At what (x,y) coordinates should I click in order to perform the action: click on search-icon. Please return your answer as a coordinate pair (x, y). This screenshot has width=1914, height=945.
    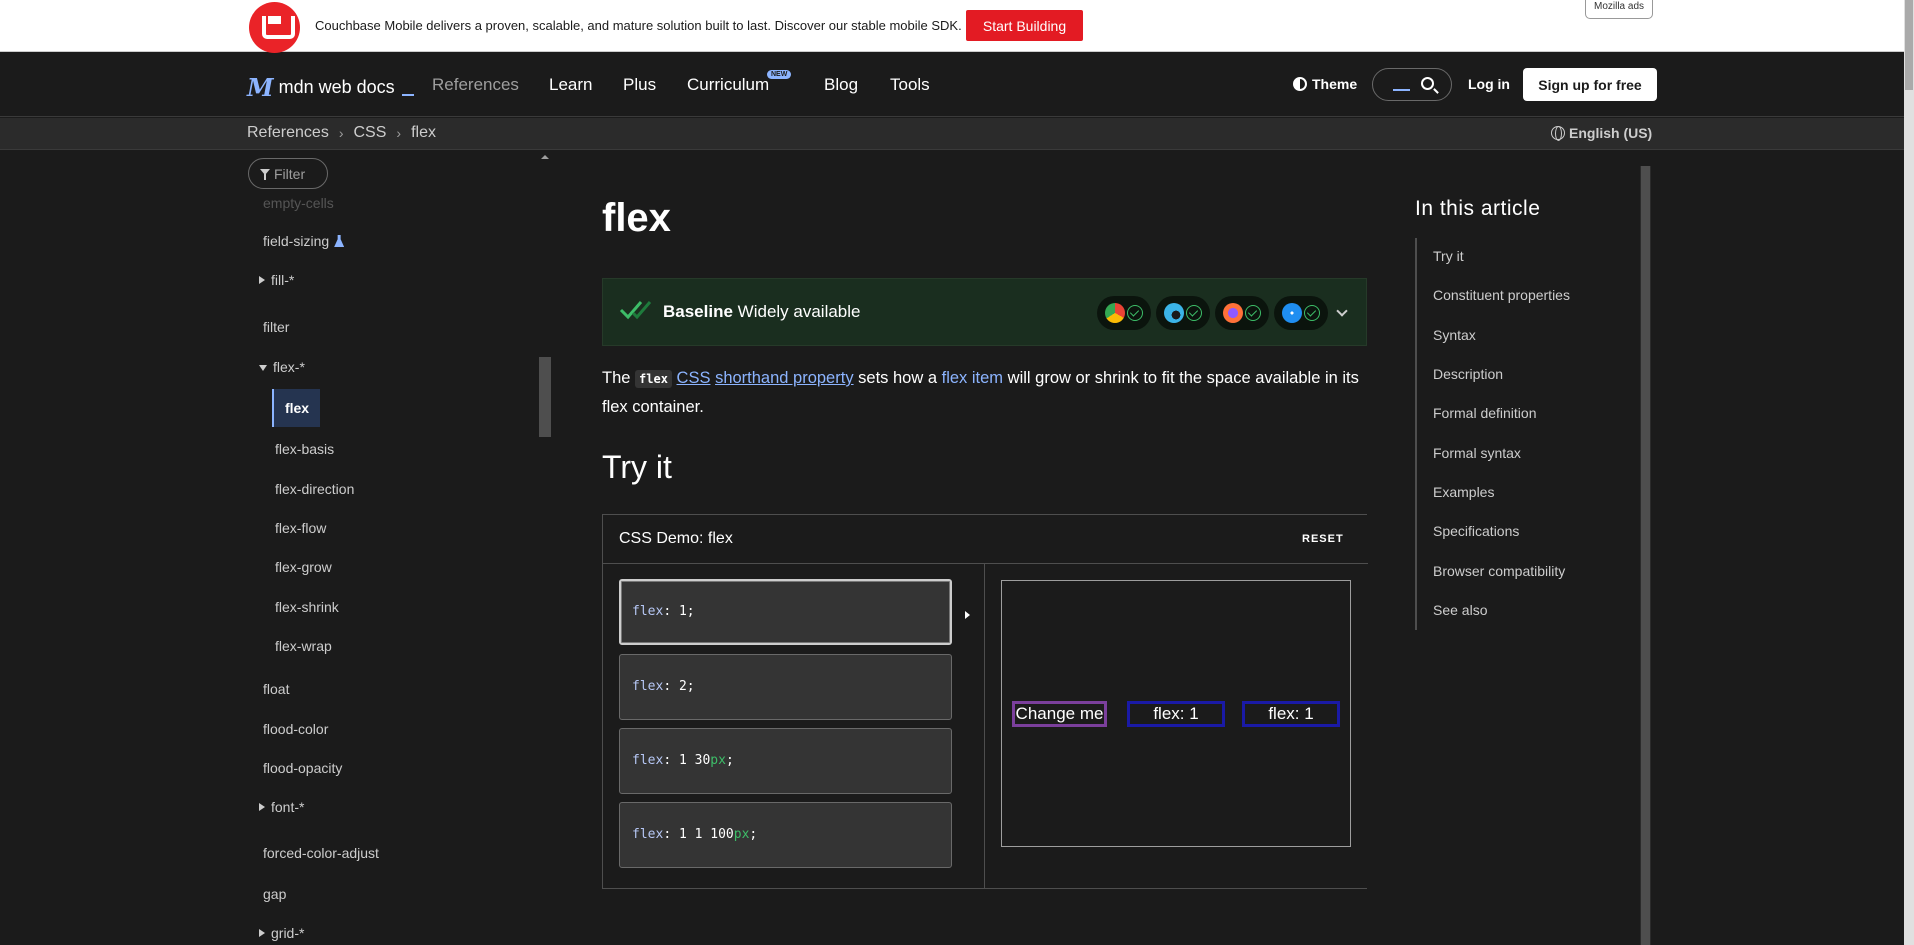
    Looking at the image, I should click on (1427, 83).